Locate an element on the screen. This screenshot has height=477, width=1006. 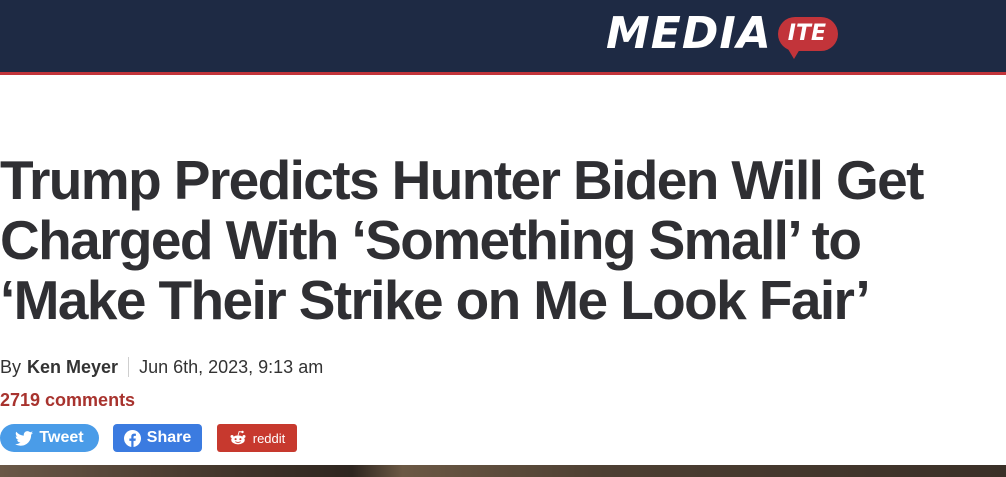
facebook-share-button: Share is located at coordinates (157, 438).